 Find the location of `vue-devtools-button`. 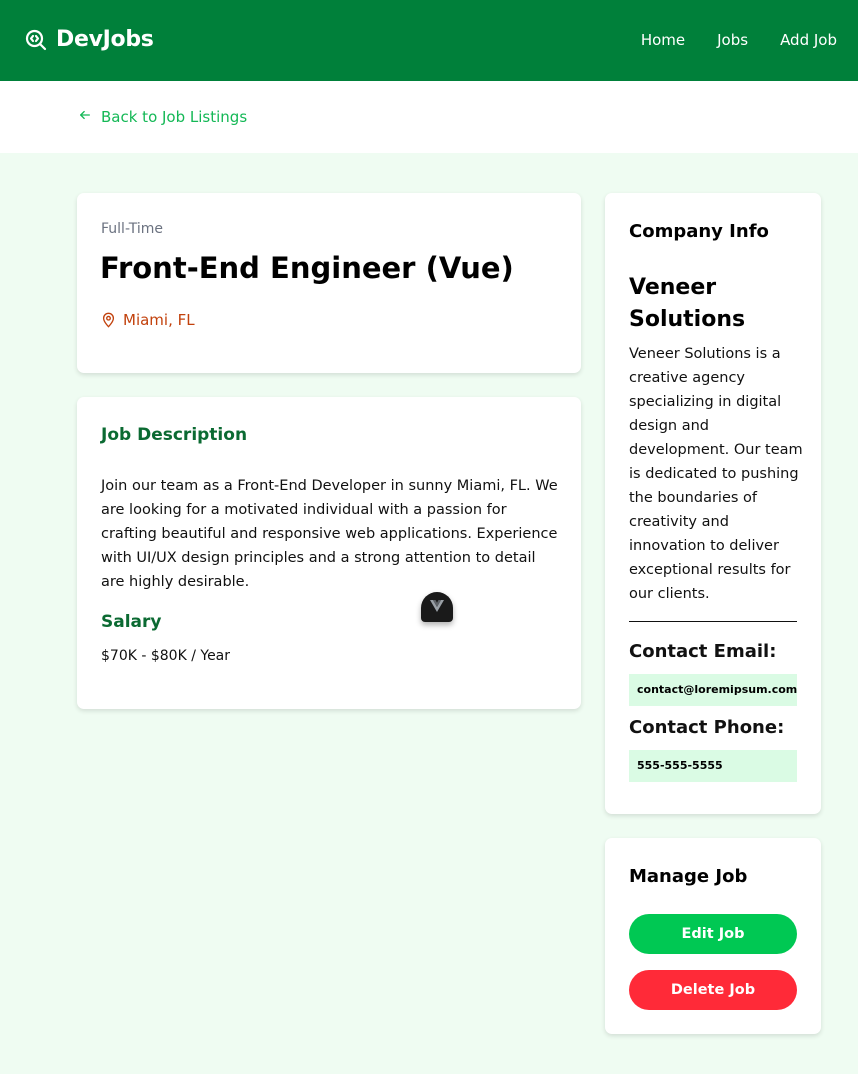

vue-devtools-button is located at coordinates (437, 607).